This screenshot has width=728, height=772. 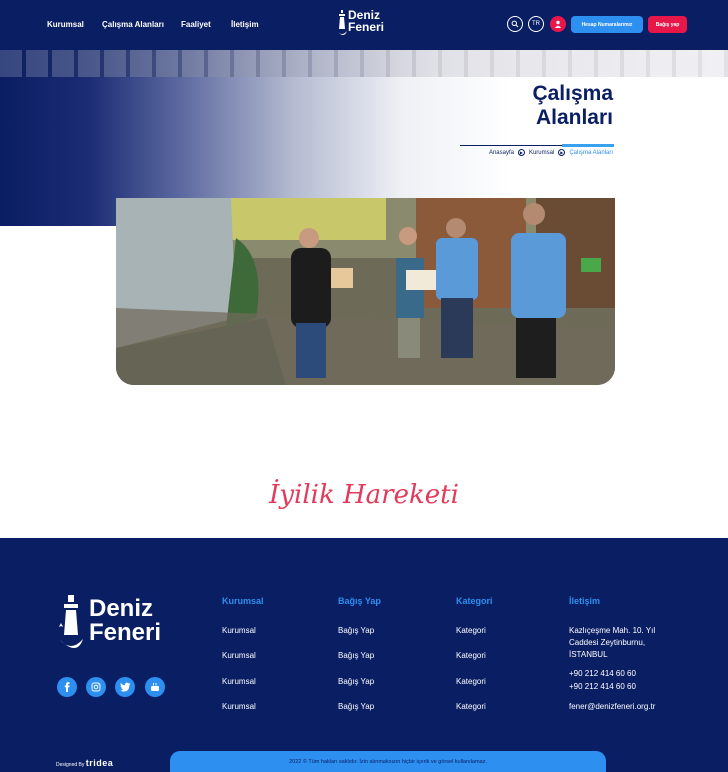 I want to click on footer-col-title-kurumsal: Kurumsal, so click(x=243, y=601).